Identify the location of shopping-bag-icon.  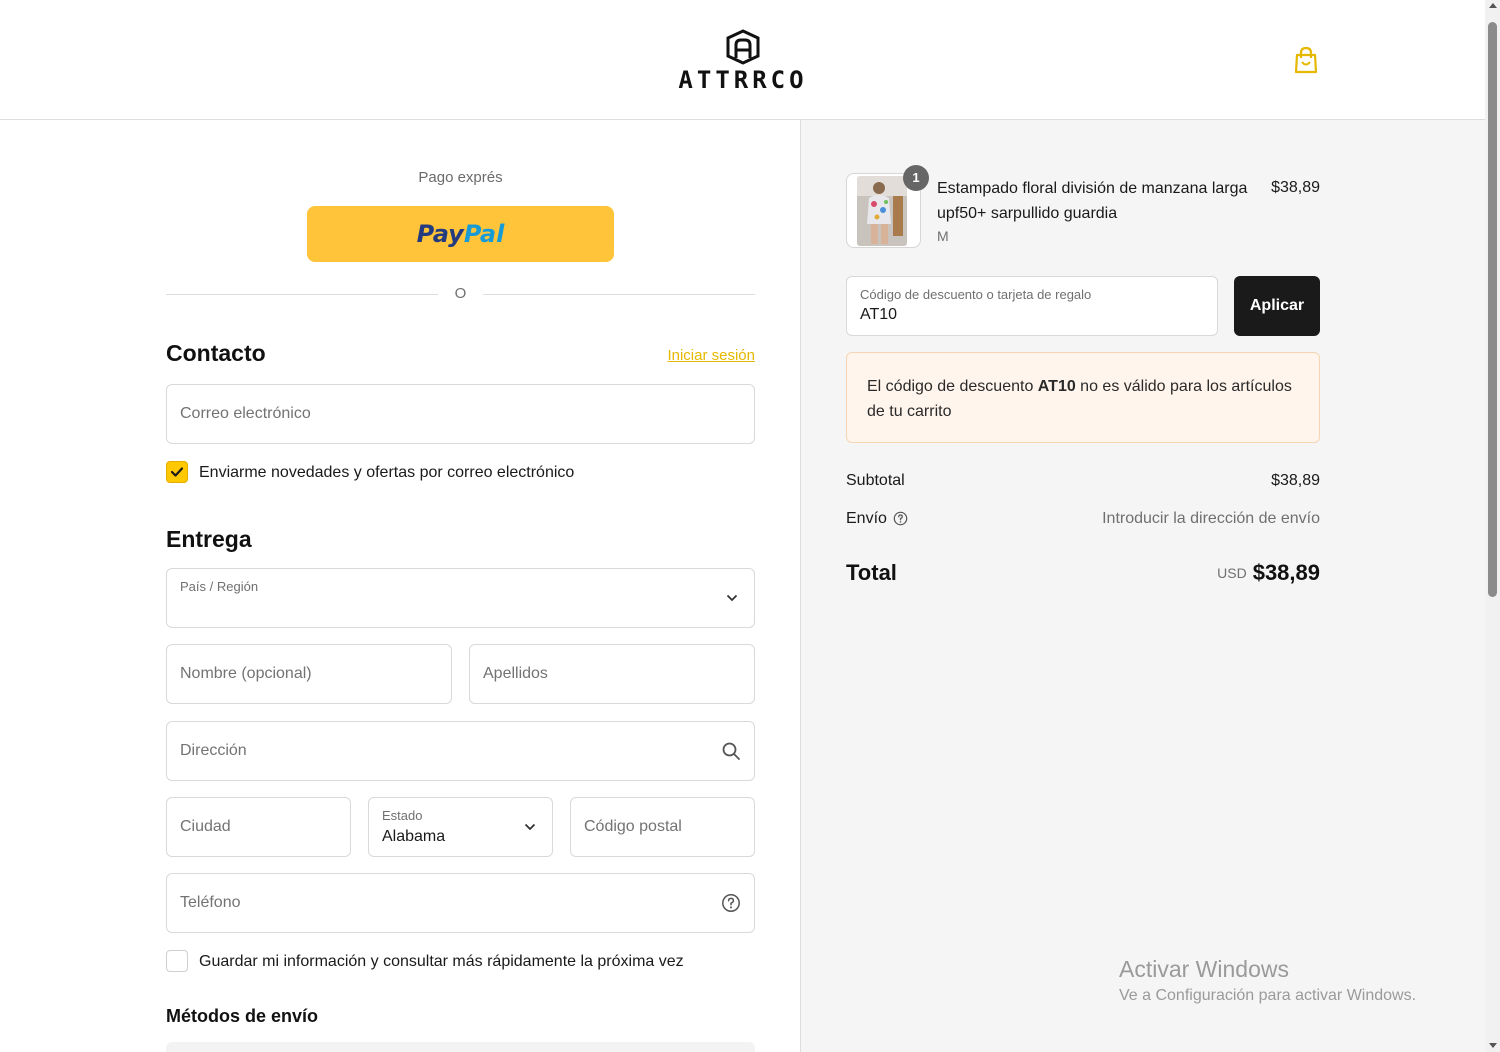
(1306, 60).